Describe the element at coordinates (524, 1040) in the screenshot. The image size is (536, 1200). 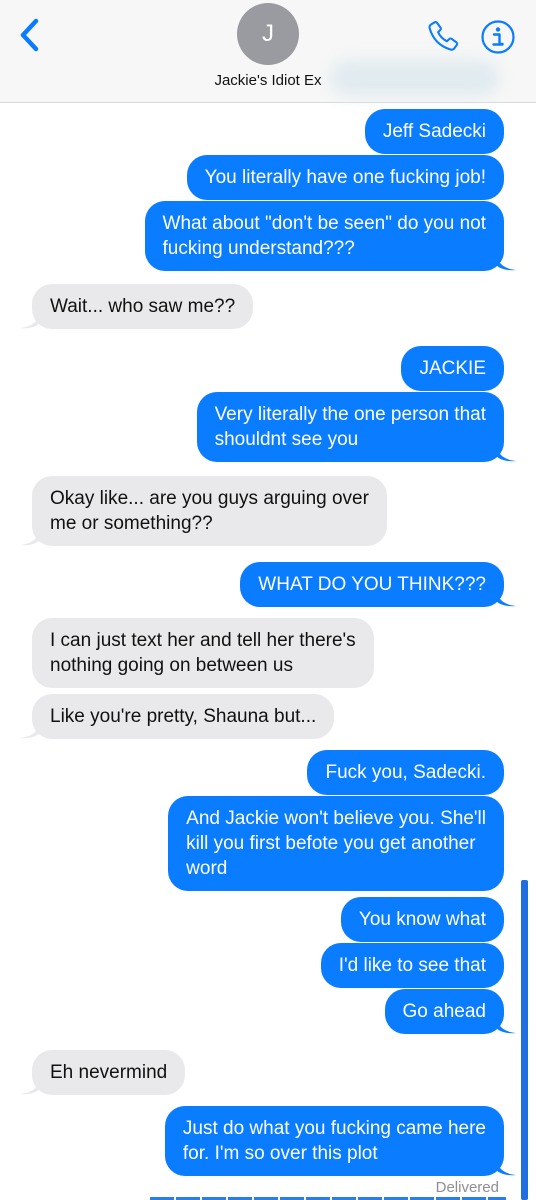
I see `scrollbar` at that location.